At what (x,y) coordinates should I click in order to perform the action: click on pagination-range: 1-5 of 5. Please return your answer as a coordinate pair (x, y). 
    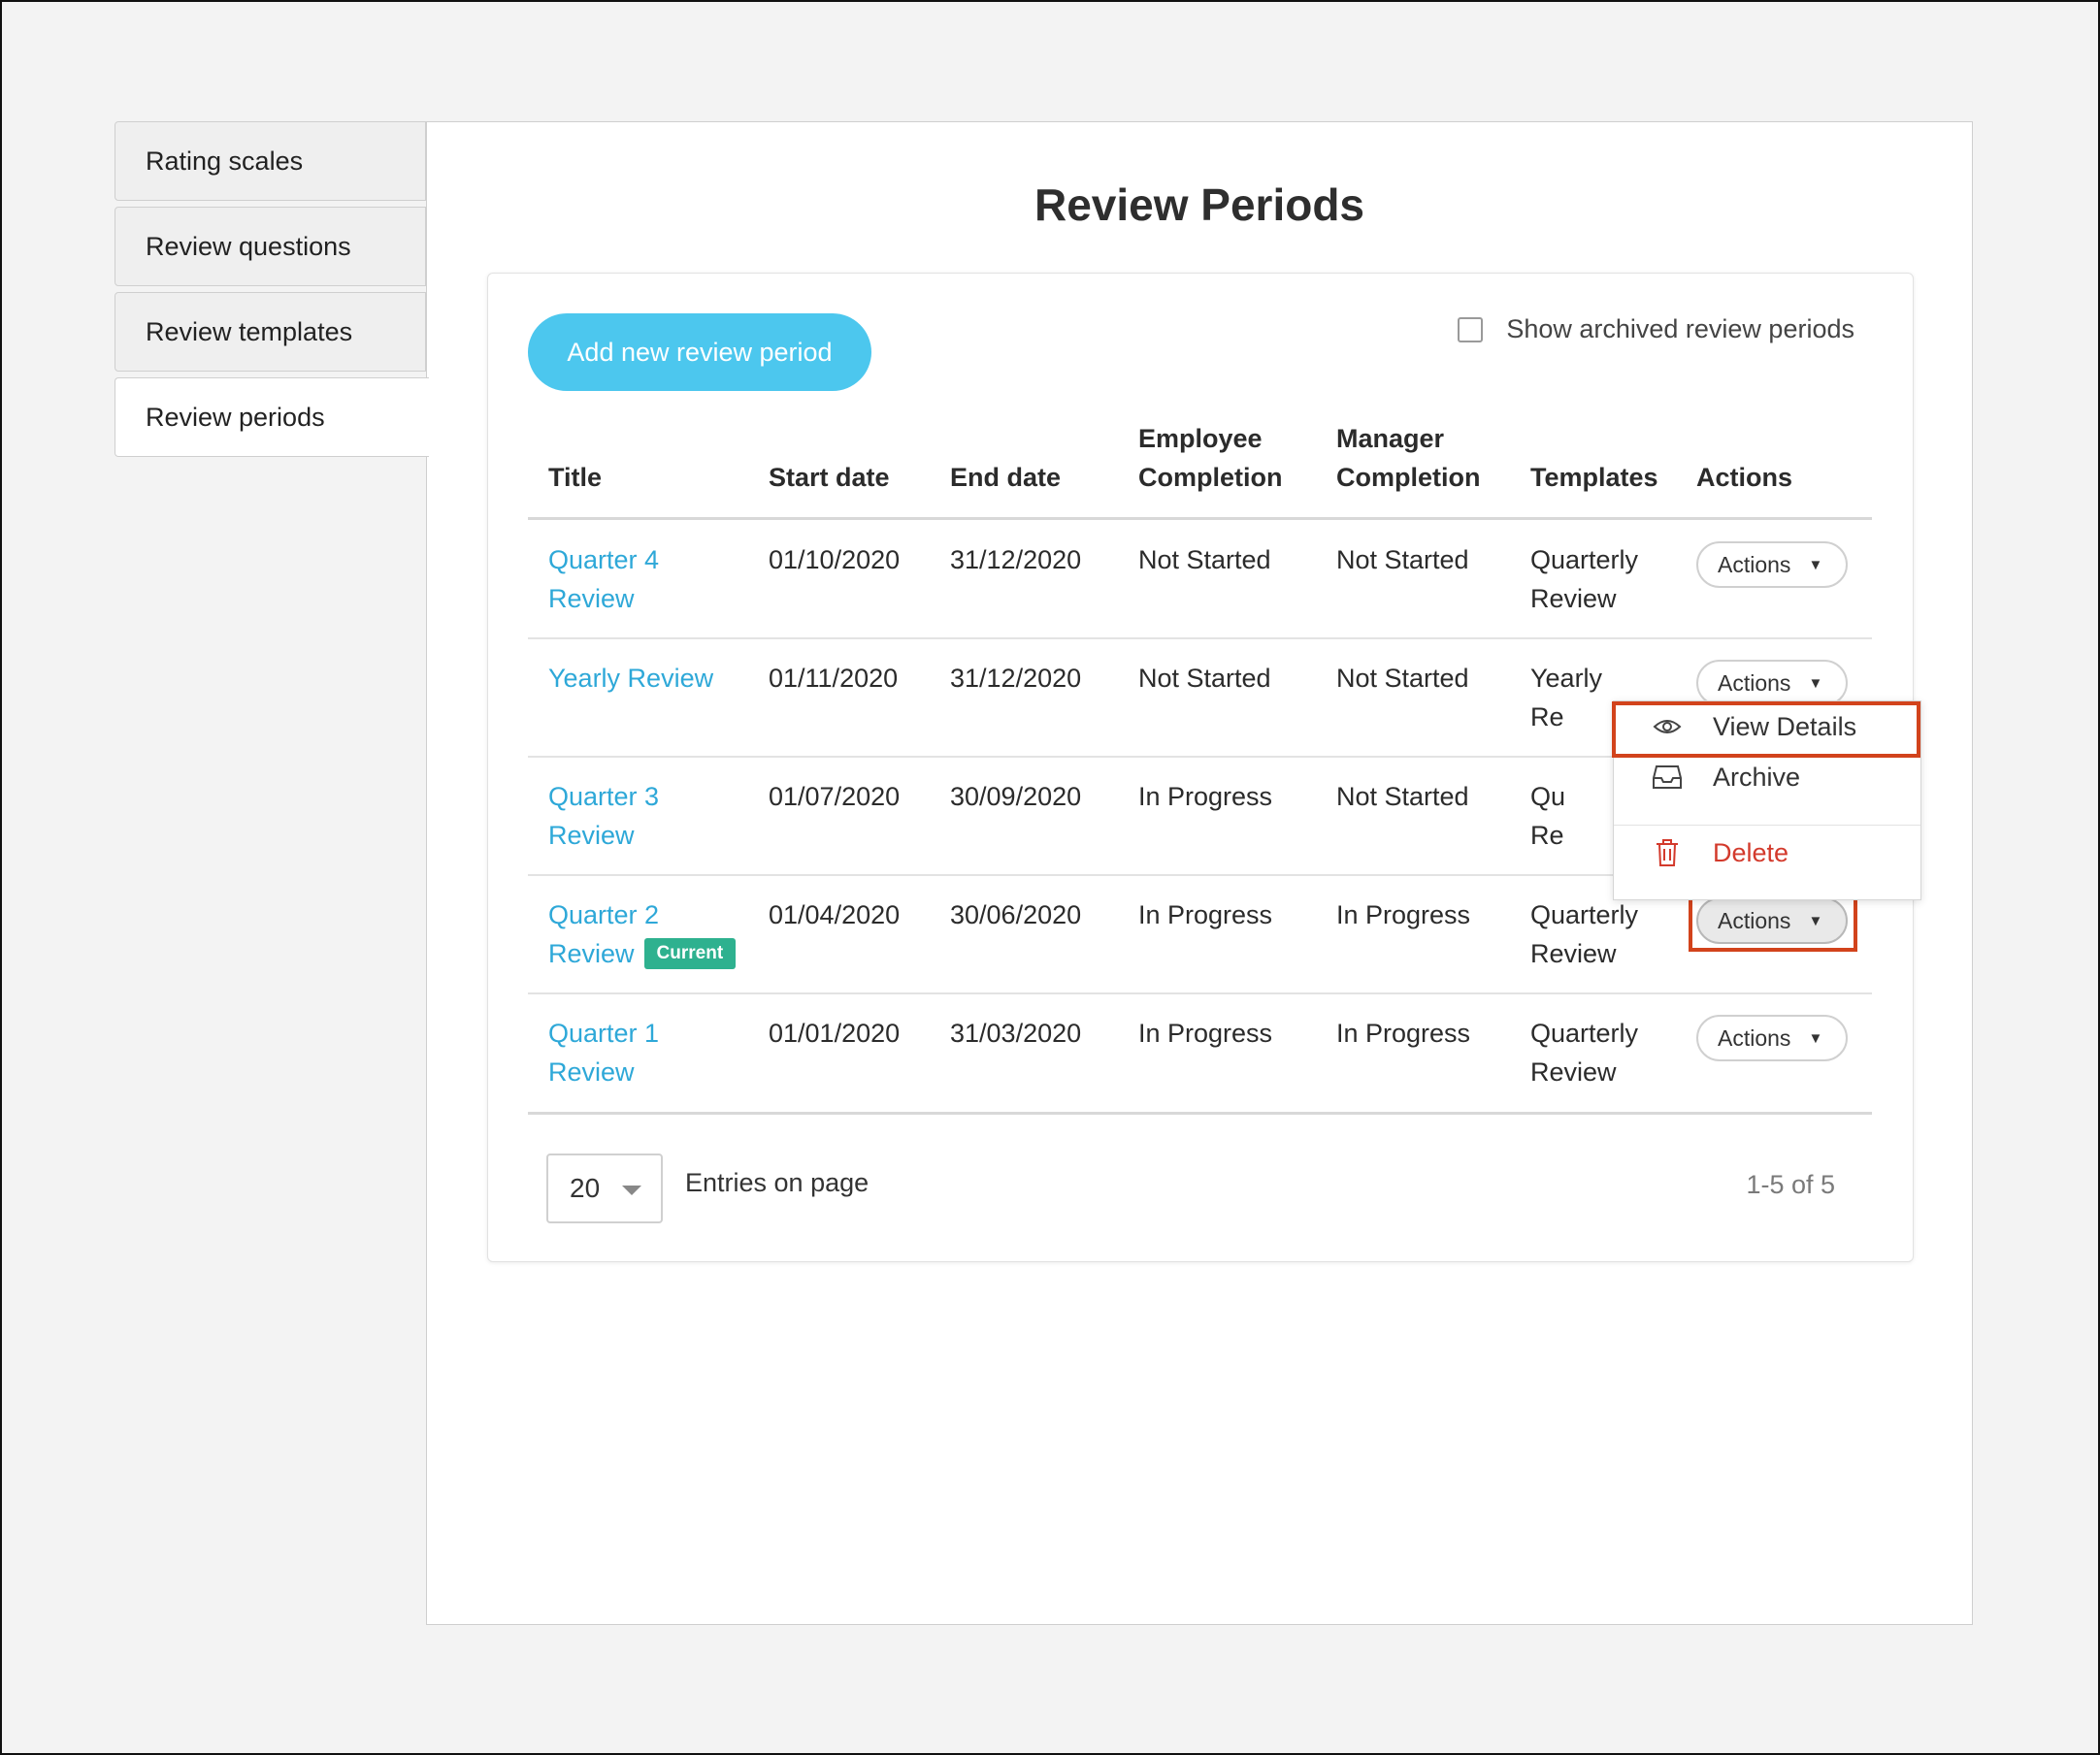
    Looking at the image, I should click on (1791, 1184).